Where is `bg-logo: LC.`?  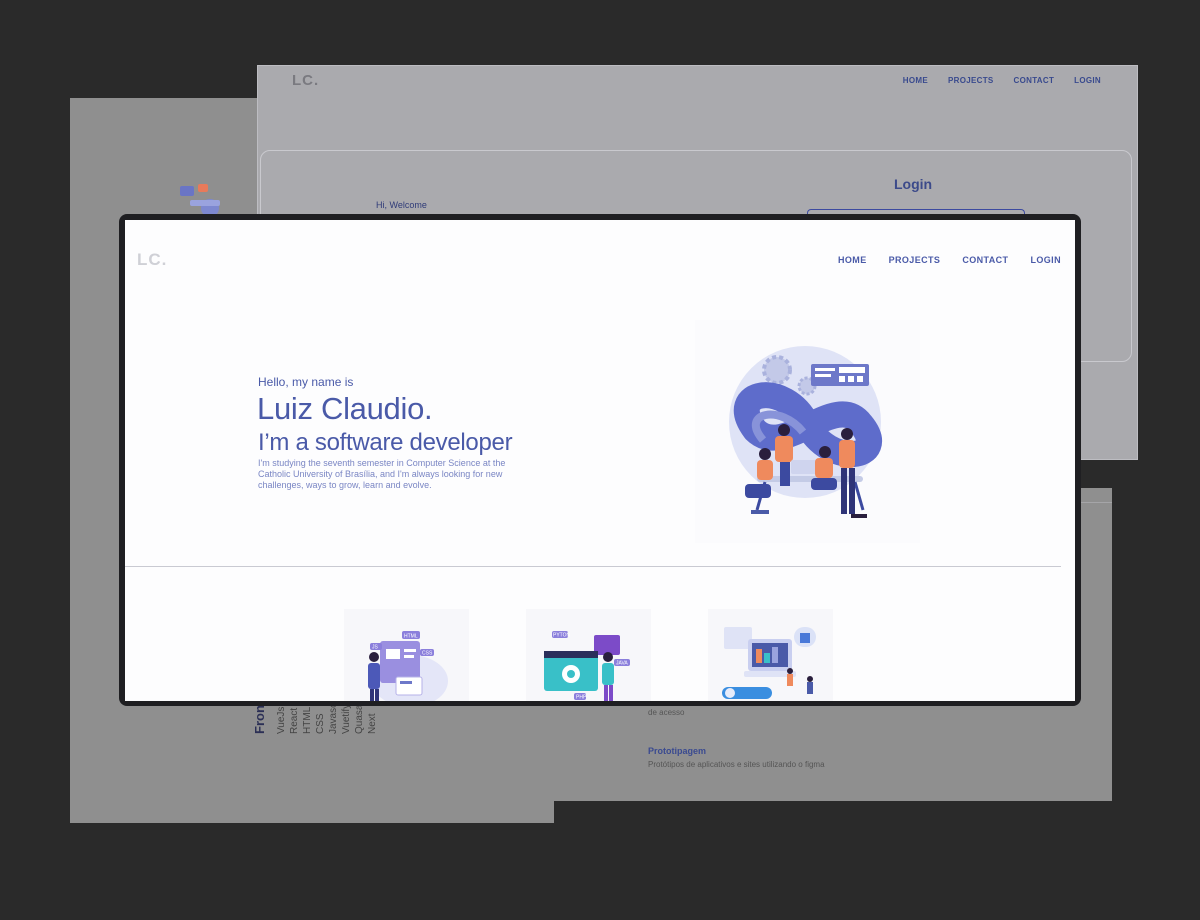
bg-logo: LC. is located at coordinates (306, 80).